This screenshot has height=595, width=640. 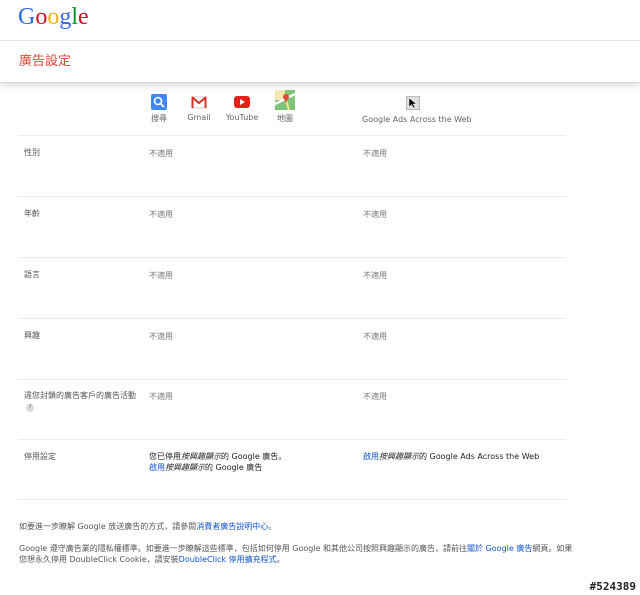 What do you see at coordinates (32, 274) in the screenshot?
I see `row-label-language: 語言` at bounding box center [32, 274].